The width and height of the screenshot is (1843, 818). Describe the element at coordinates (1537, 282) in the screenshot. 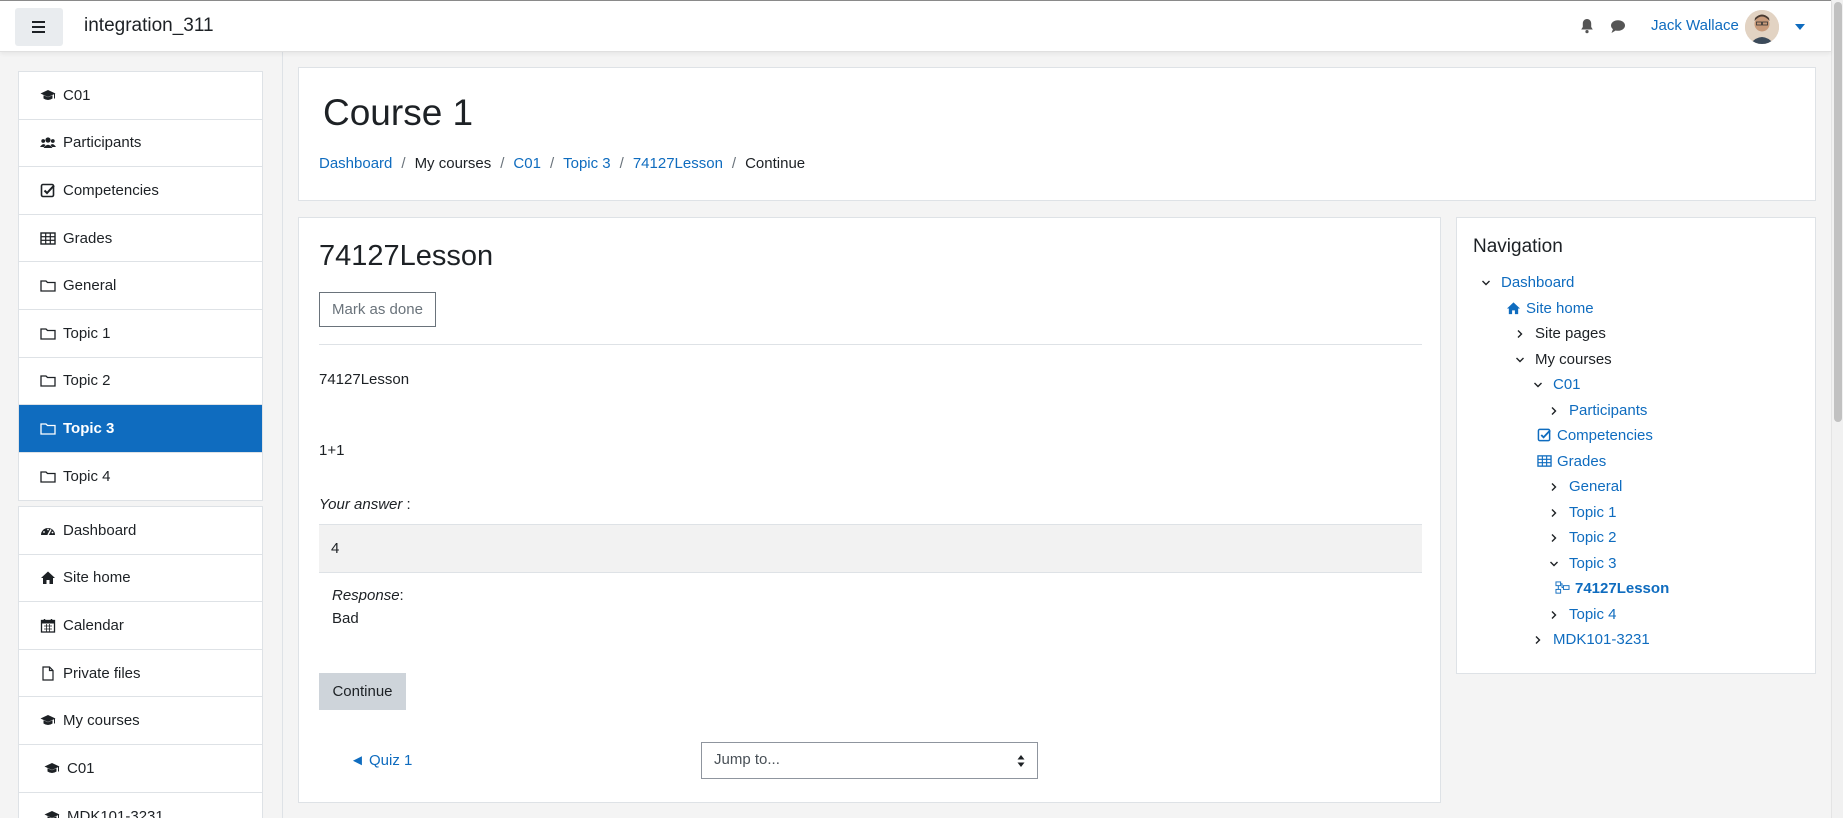

I see `nav-node-label: Dashboard` at that location.